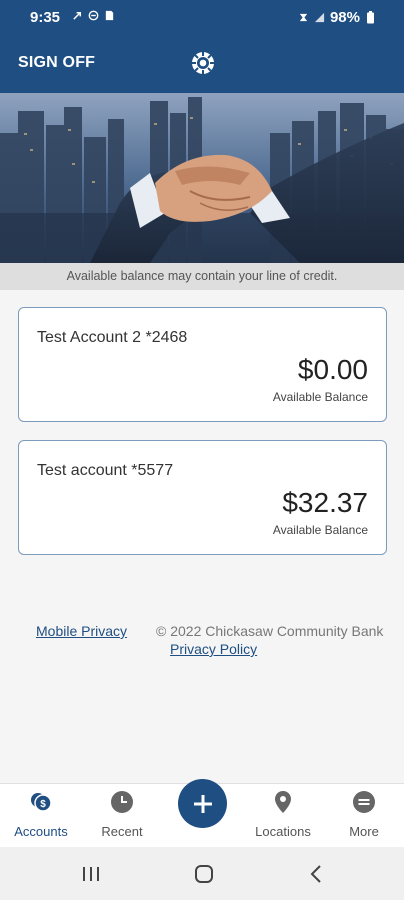 This screenshot has height=900, width=404. I want to click on back-icon, so click(317, 874).